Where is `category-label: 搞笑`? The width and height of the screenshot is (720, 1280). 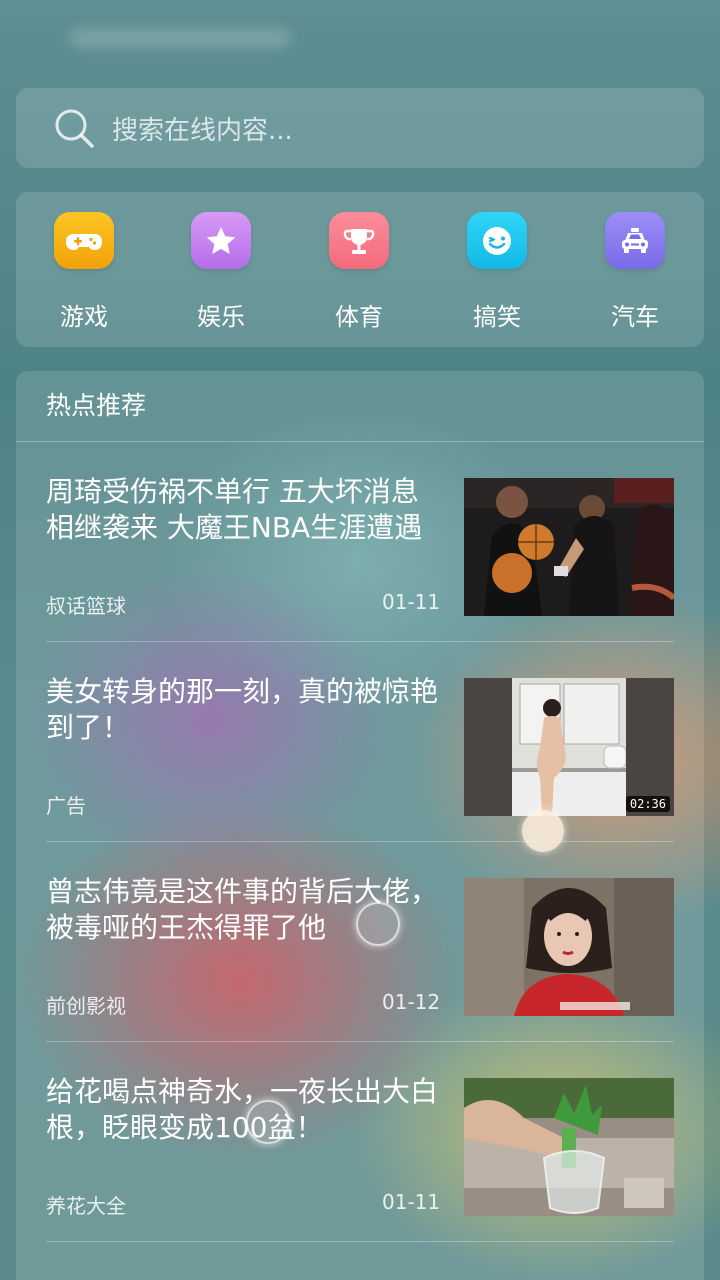
category-label: 搞笑 is located at coordinates (497, 317).